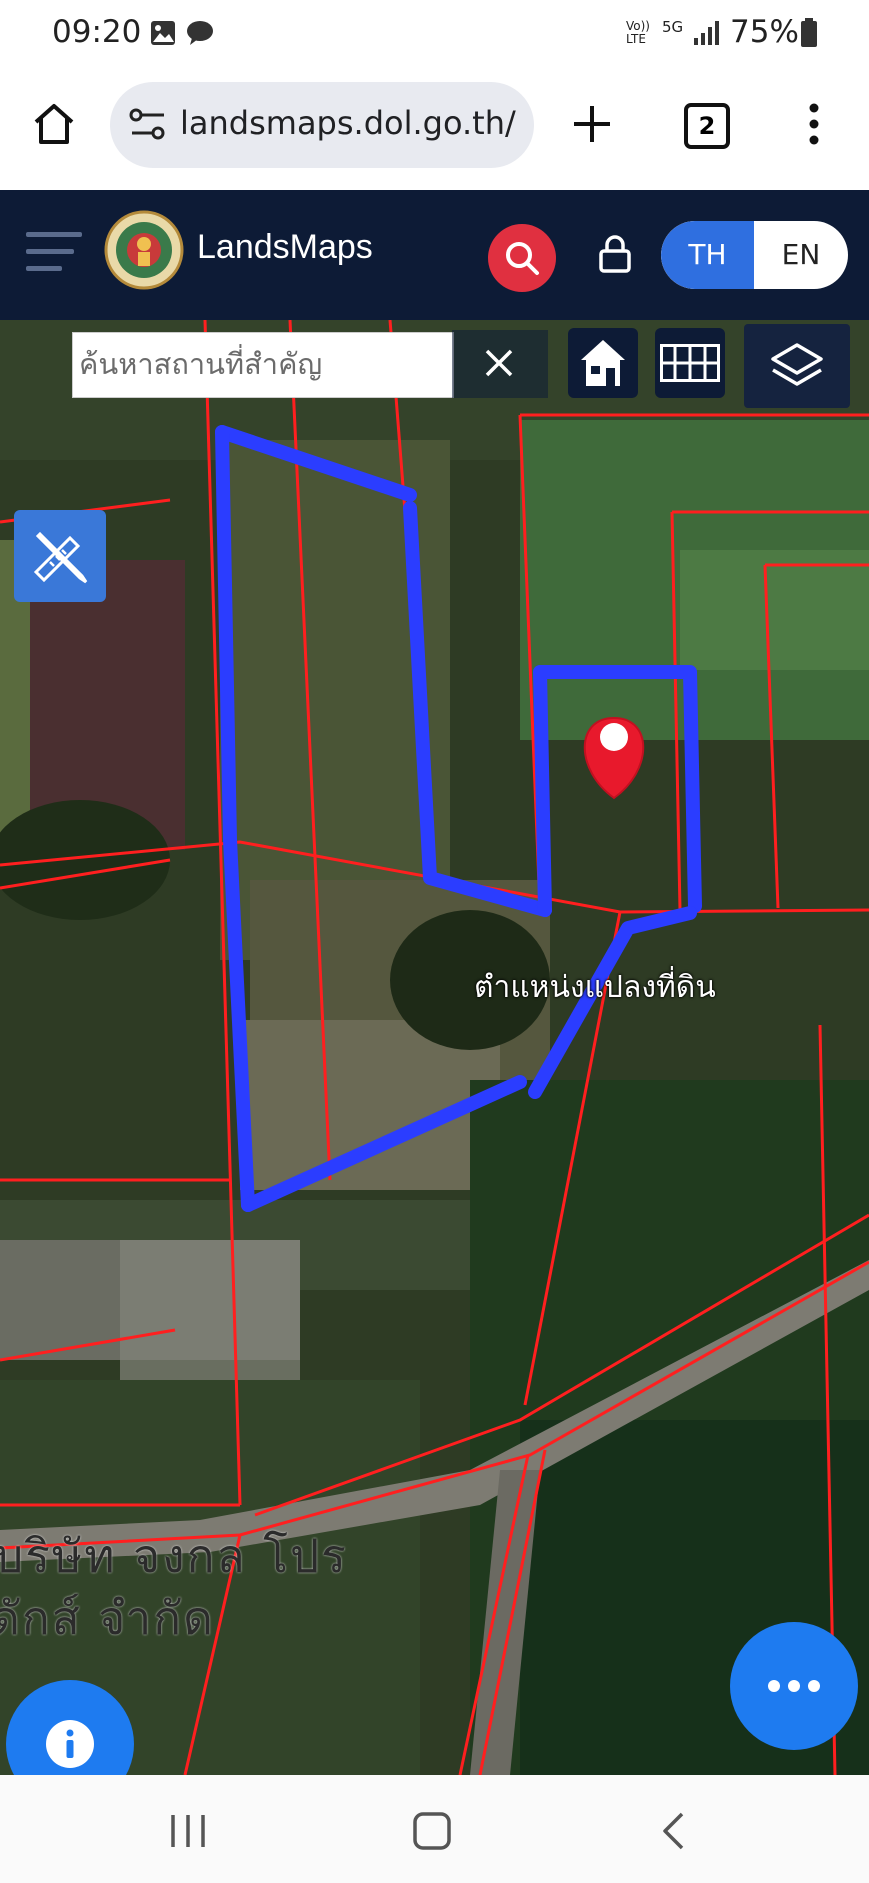 This screenshot has height=1883, width=869. I want to click on app-header: LandsMaps TH EN, so click(434, 255).